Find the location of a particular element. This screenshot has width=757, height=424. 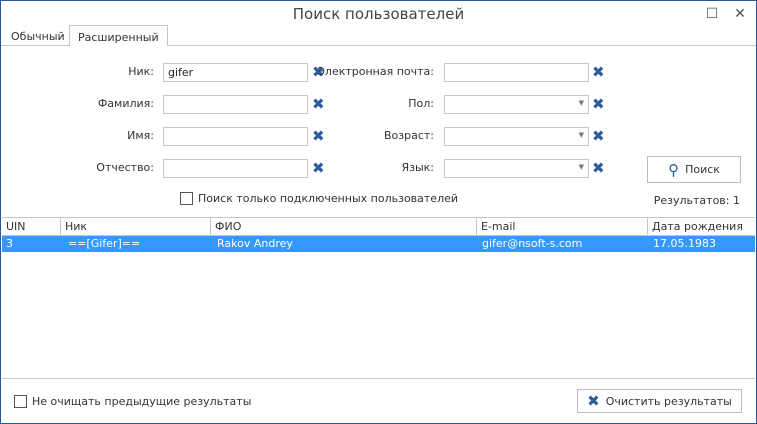

age-label: Возраст: is located at coordinates (408, 135).